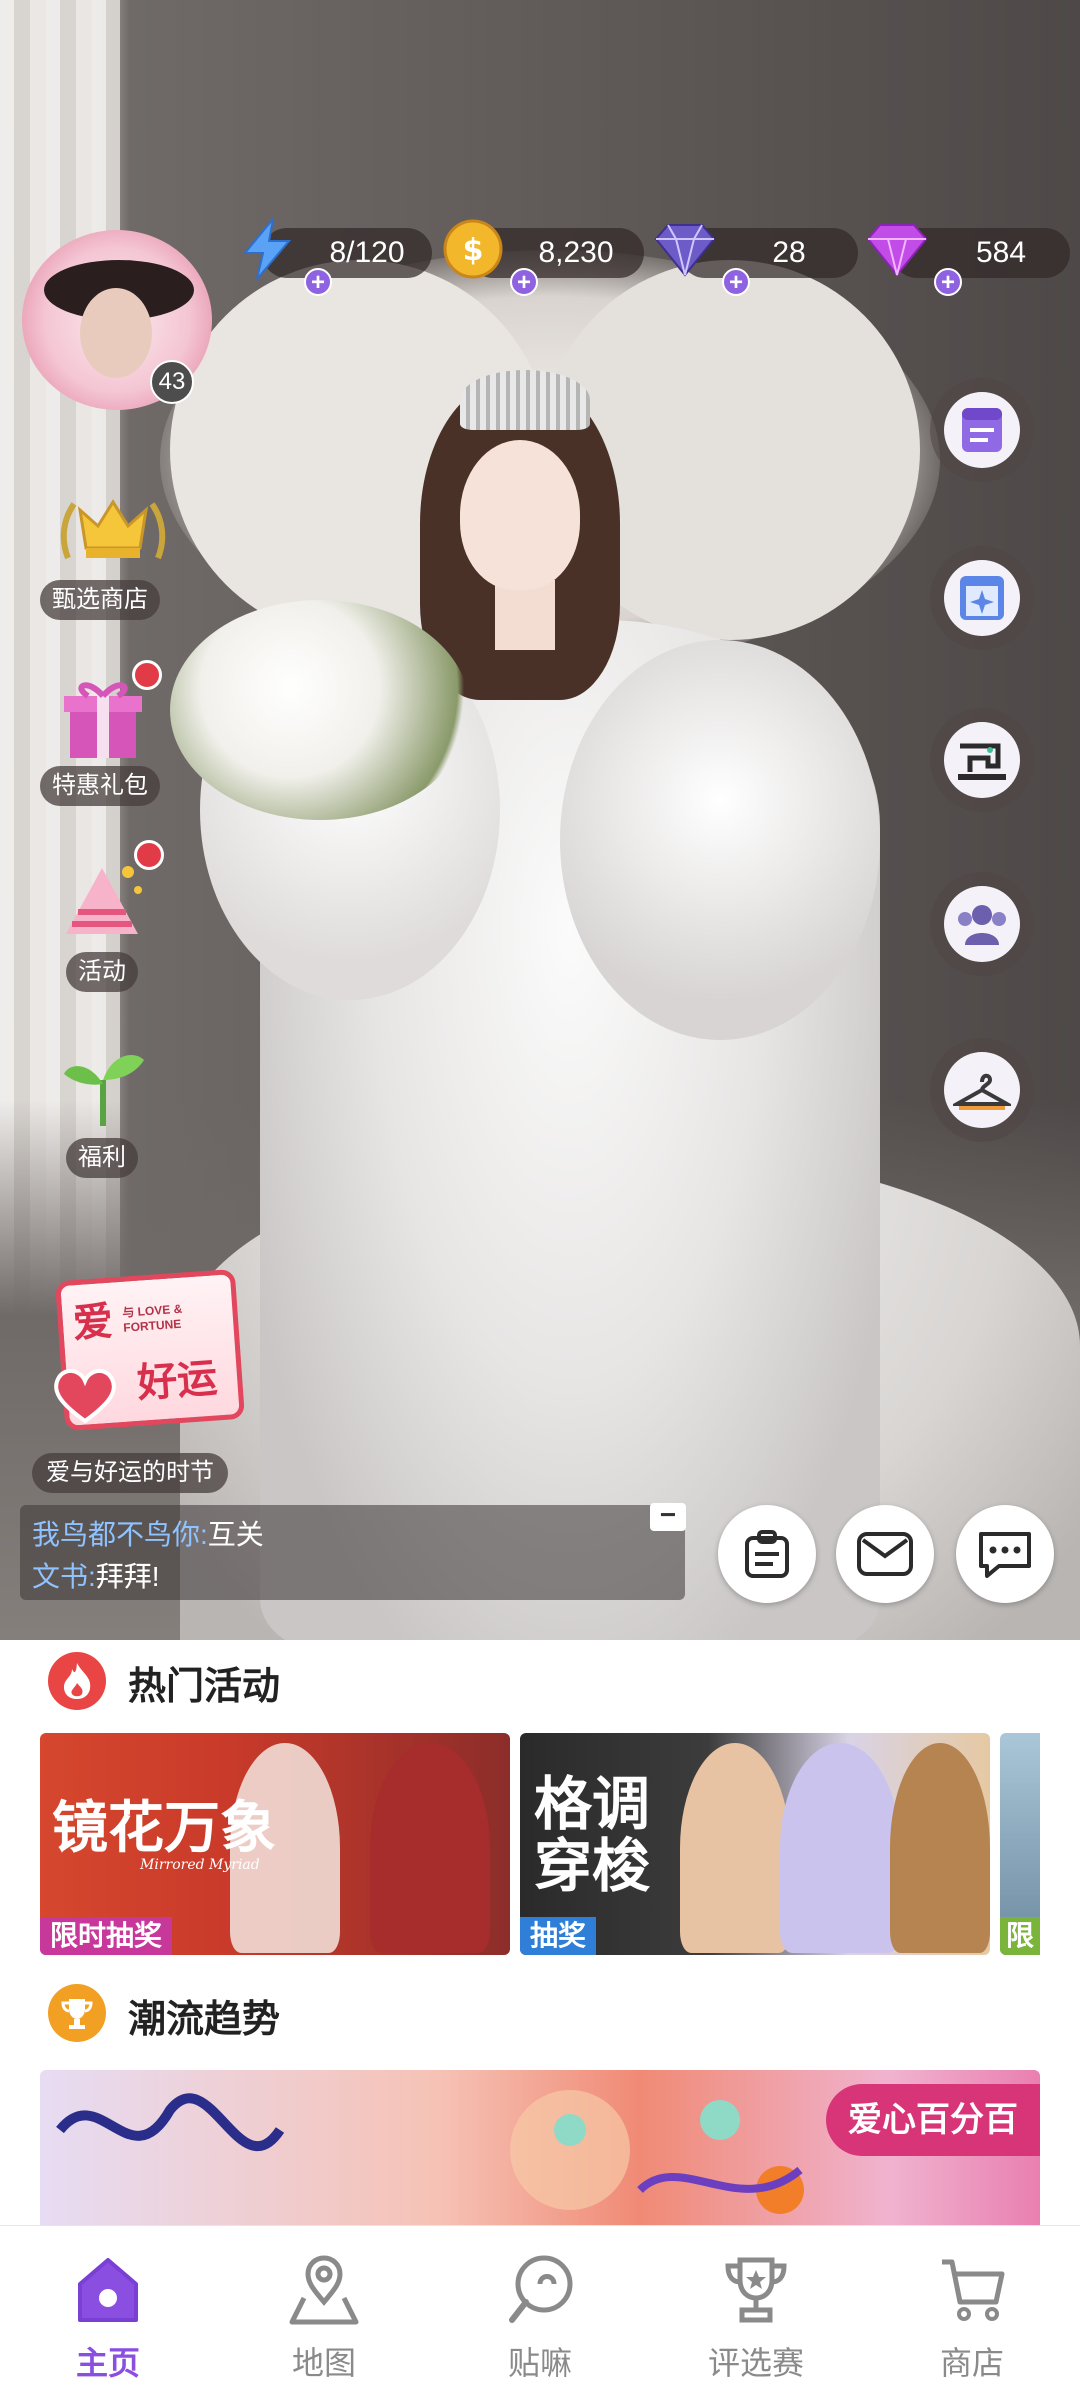  Describe the element at coordinates (267, 249) in the screenshot. I see `lightning-icon` at that location.